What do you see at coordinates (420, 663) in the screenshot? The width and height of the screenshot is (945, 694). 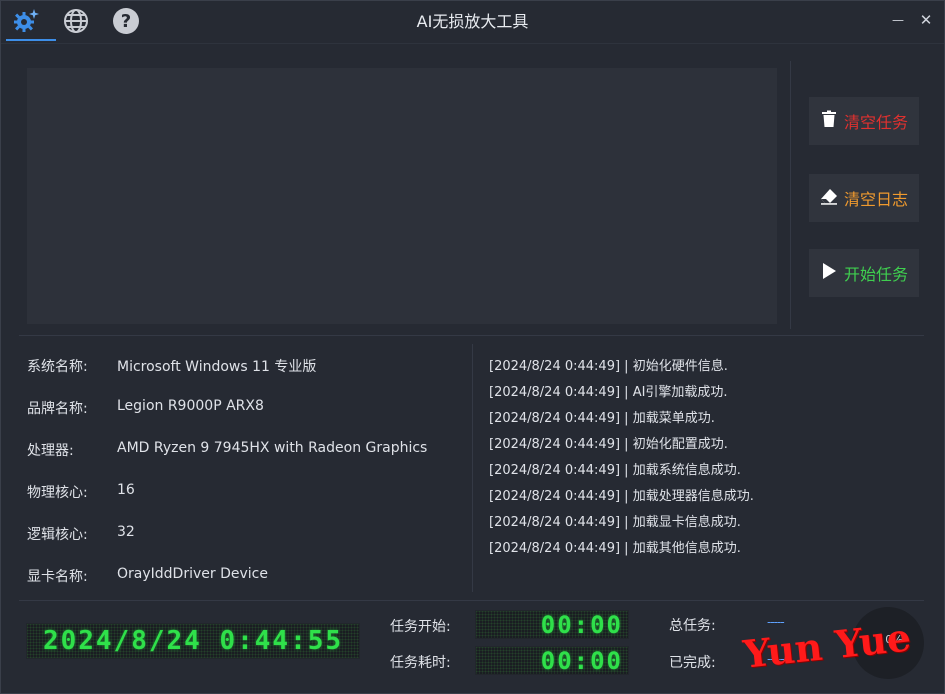 I see `task-elapsed-label: 任务耗时:` at bounding box center [420, 663].